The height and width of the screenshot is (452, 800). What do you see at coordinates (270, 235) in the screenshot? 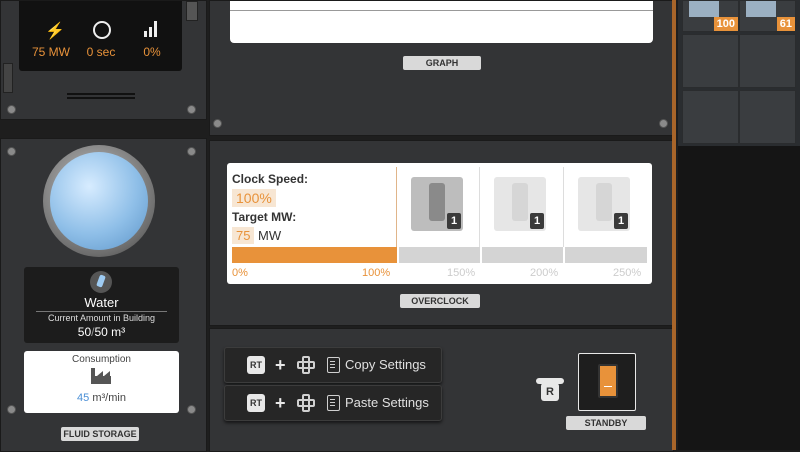
I see `target-mw-unit: MW` at bounding box center [270, 235].